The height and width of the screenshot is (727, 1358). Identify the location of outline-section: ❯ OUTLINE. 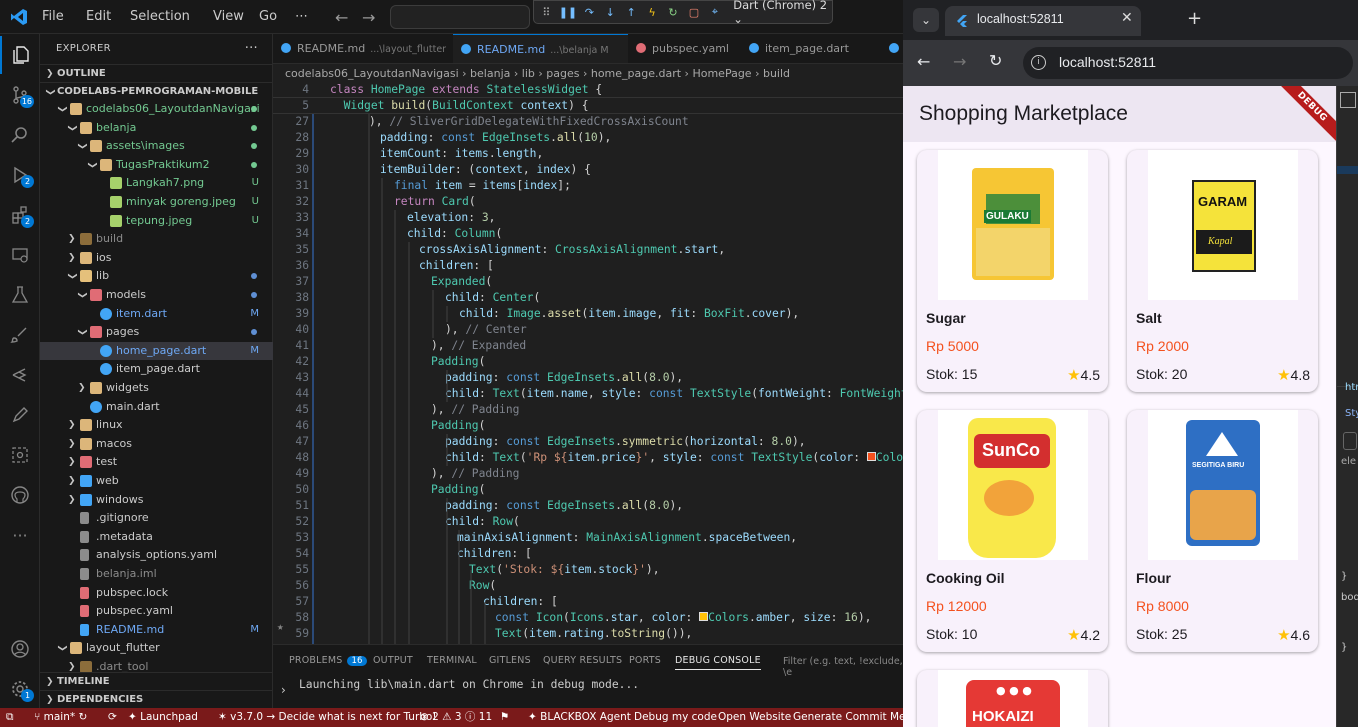
(156, 73).